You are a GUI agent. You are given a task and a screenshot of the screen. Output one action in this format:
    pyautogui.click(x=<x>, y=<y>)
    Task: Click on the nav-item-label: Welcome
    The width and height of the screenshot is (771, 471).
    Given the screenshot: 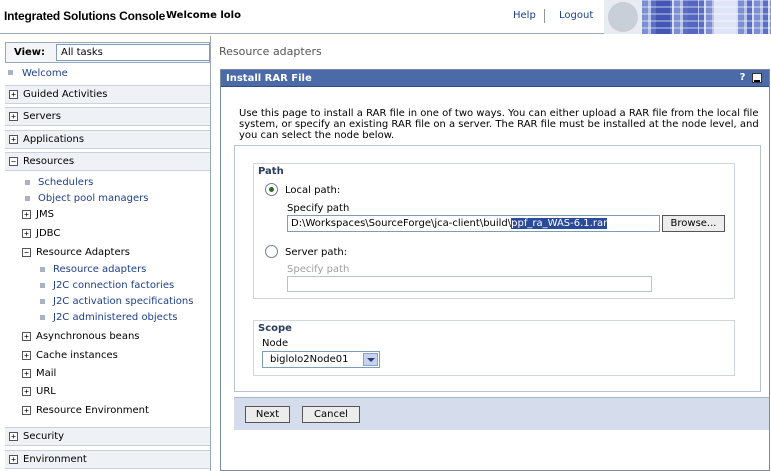 What is the action you would take?
    pyautogui.click(x=45, y=73)
    